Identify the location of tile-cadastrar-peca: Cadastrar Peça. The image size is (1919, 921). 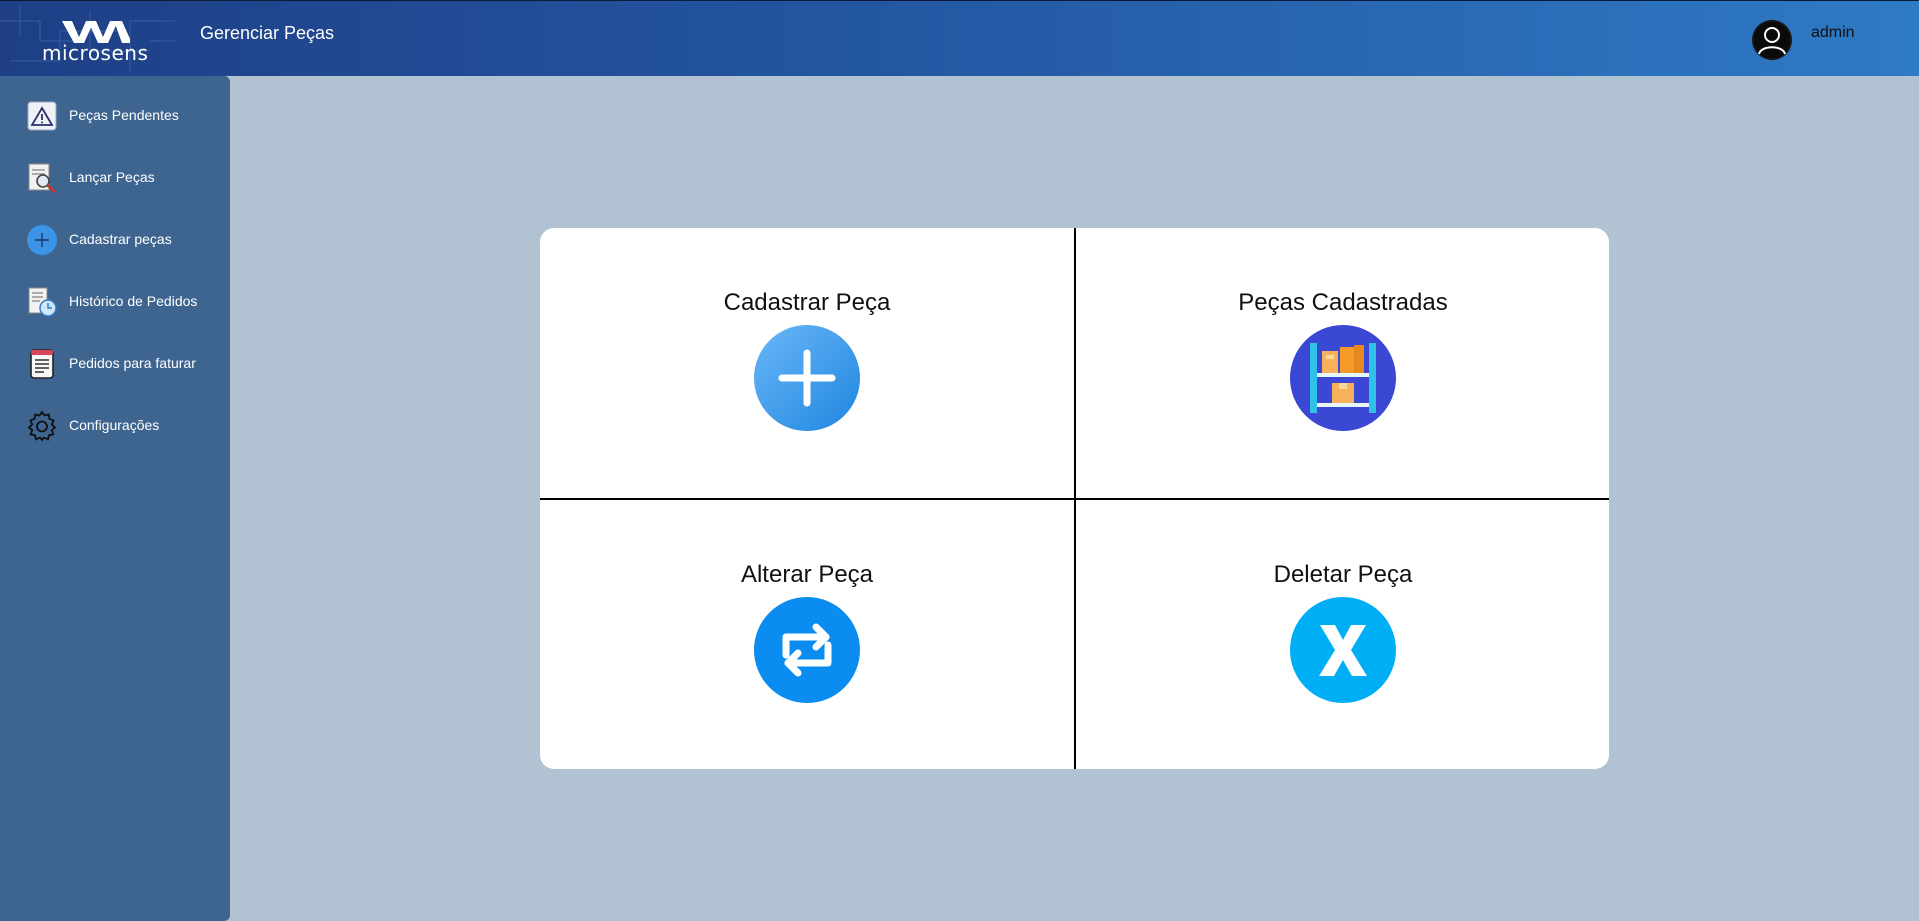
(807, 363).